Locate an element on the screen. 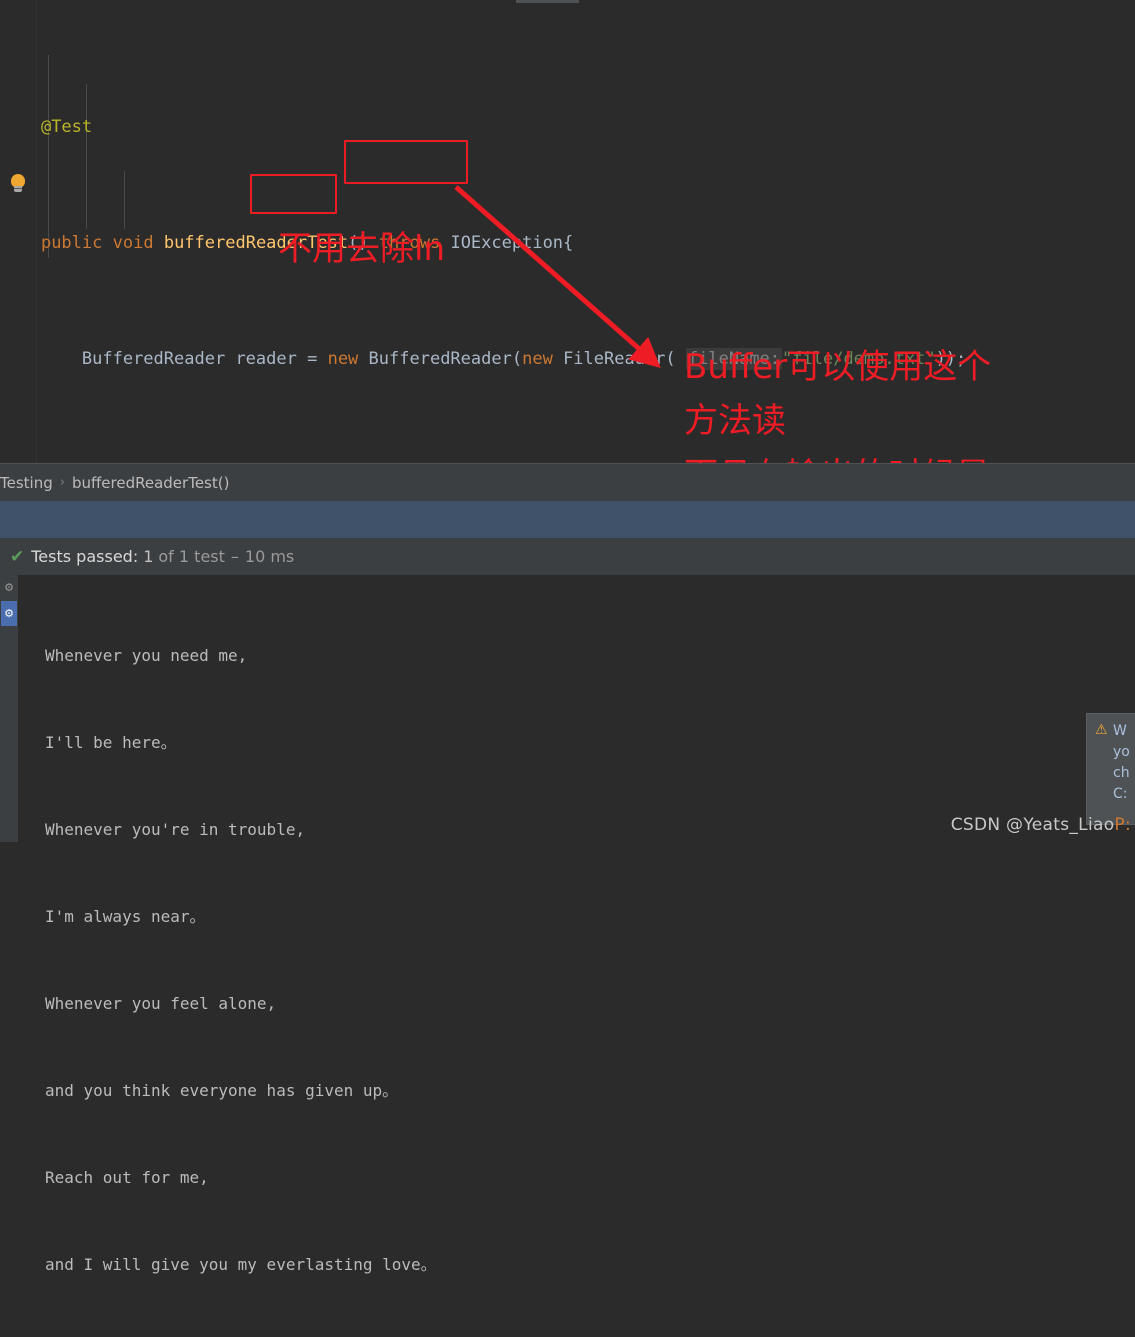 This screenshot has width=1135, height=1337. check-mark-icon: ✔ is located at coordinates (17, 556).